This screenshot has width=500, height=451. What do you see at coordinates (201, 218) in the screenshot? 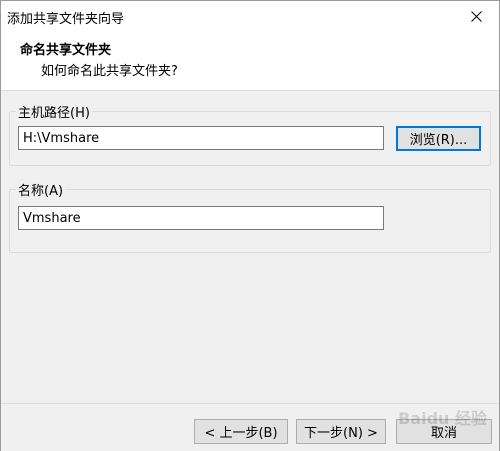
I see `name-input` at bounding box center [201, 218].